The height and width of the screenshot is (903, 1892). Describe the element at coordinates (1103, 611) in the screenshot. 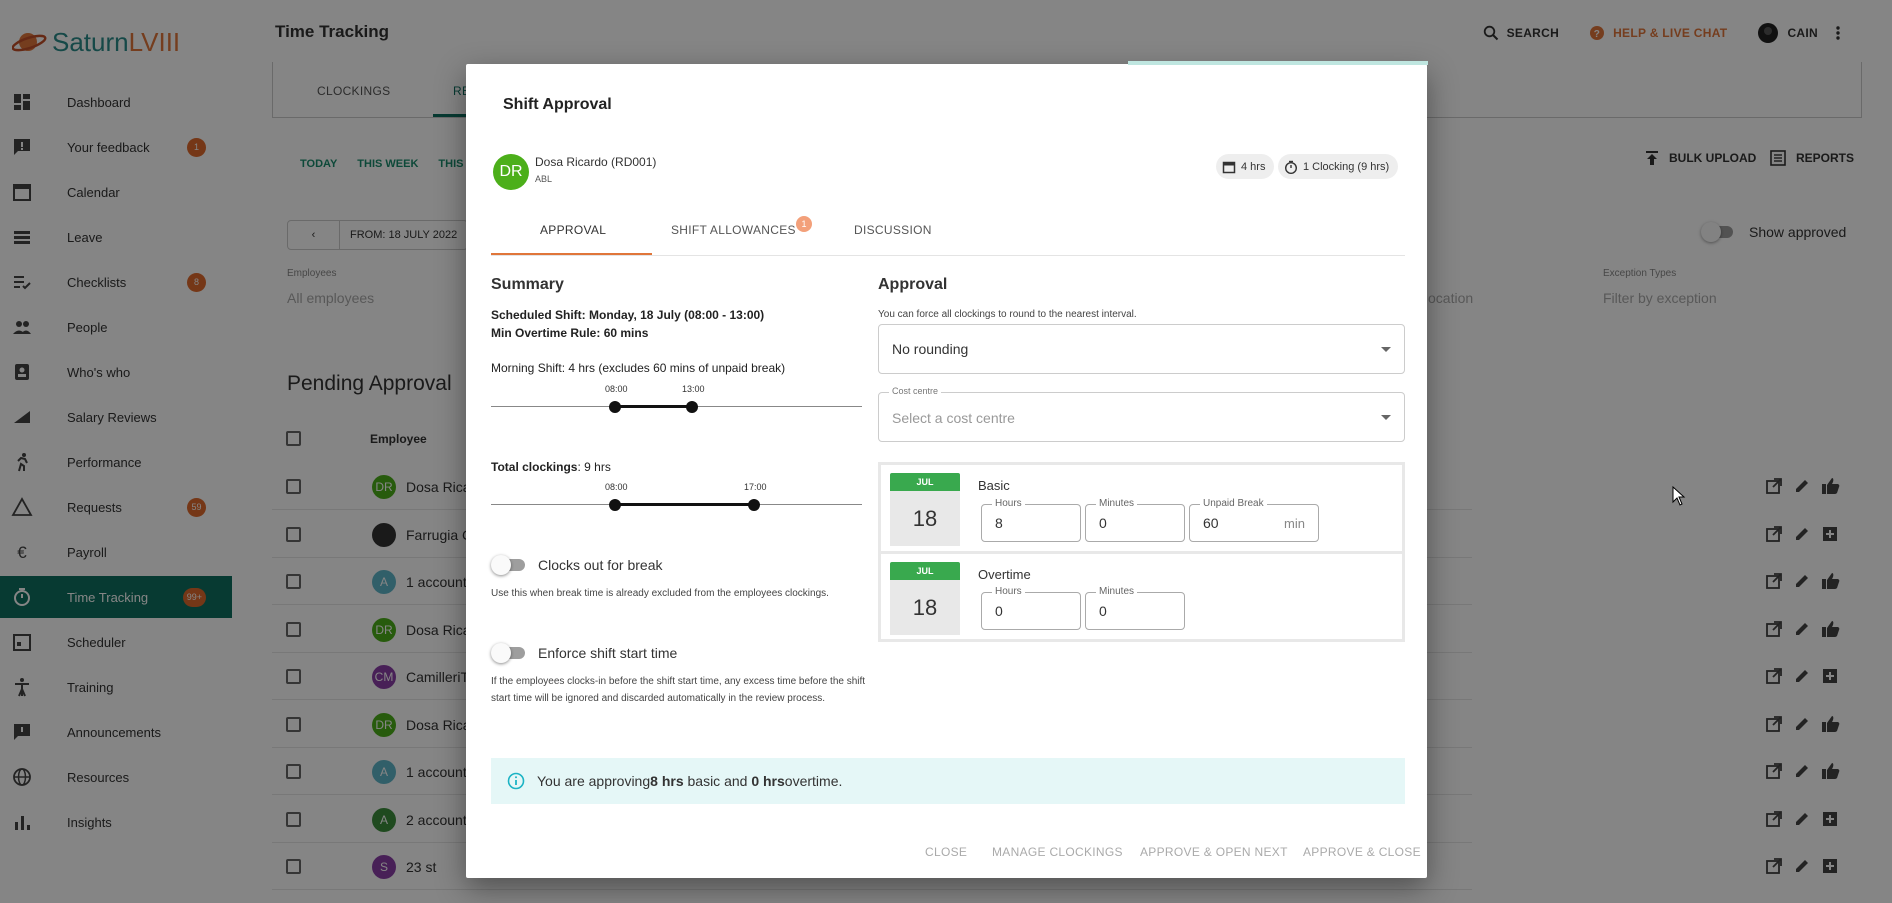

I see `overtime-minutes-value: 0` at that location.